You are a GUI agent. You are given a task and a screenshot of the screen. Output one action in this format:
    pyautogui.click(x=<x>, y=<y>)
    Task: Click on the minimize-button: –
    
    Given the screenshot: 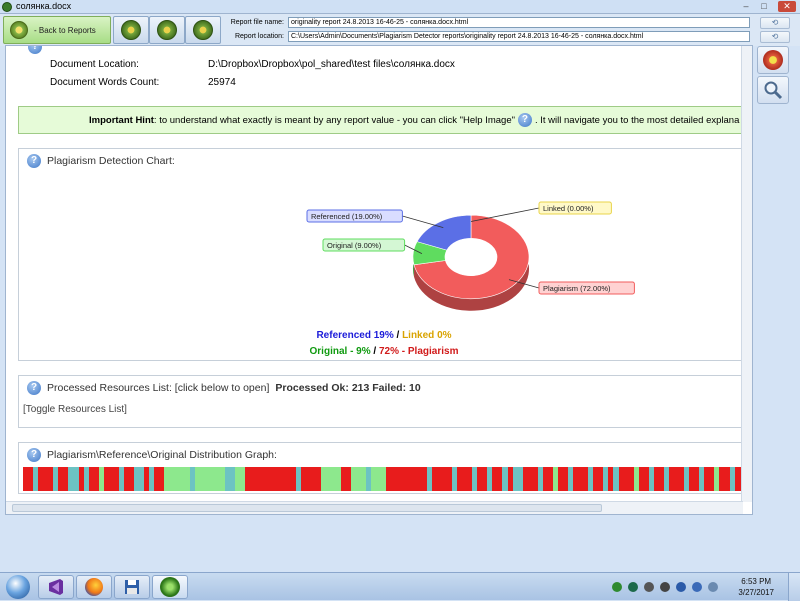 What is the action you would take?
    pyautogui.click(x=746, y=6)
    